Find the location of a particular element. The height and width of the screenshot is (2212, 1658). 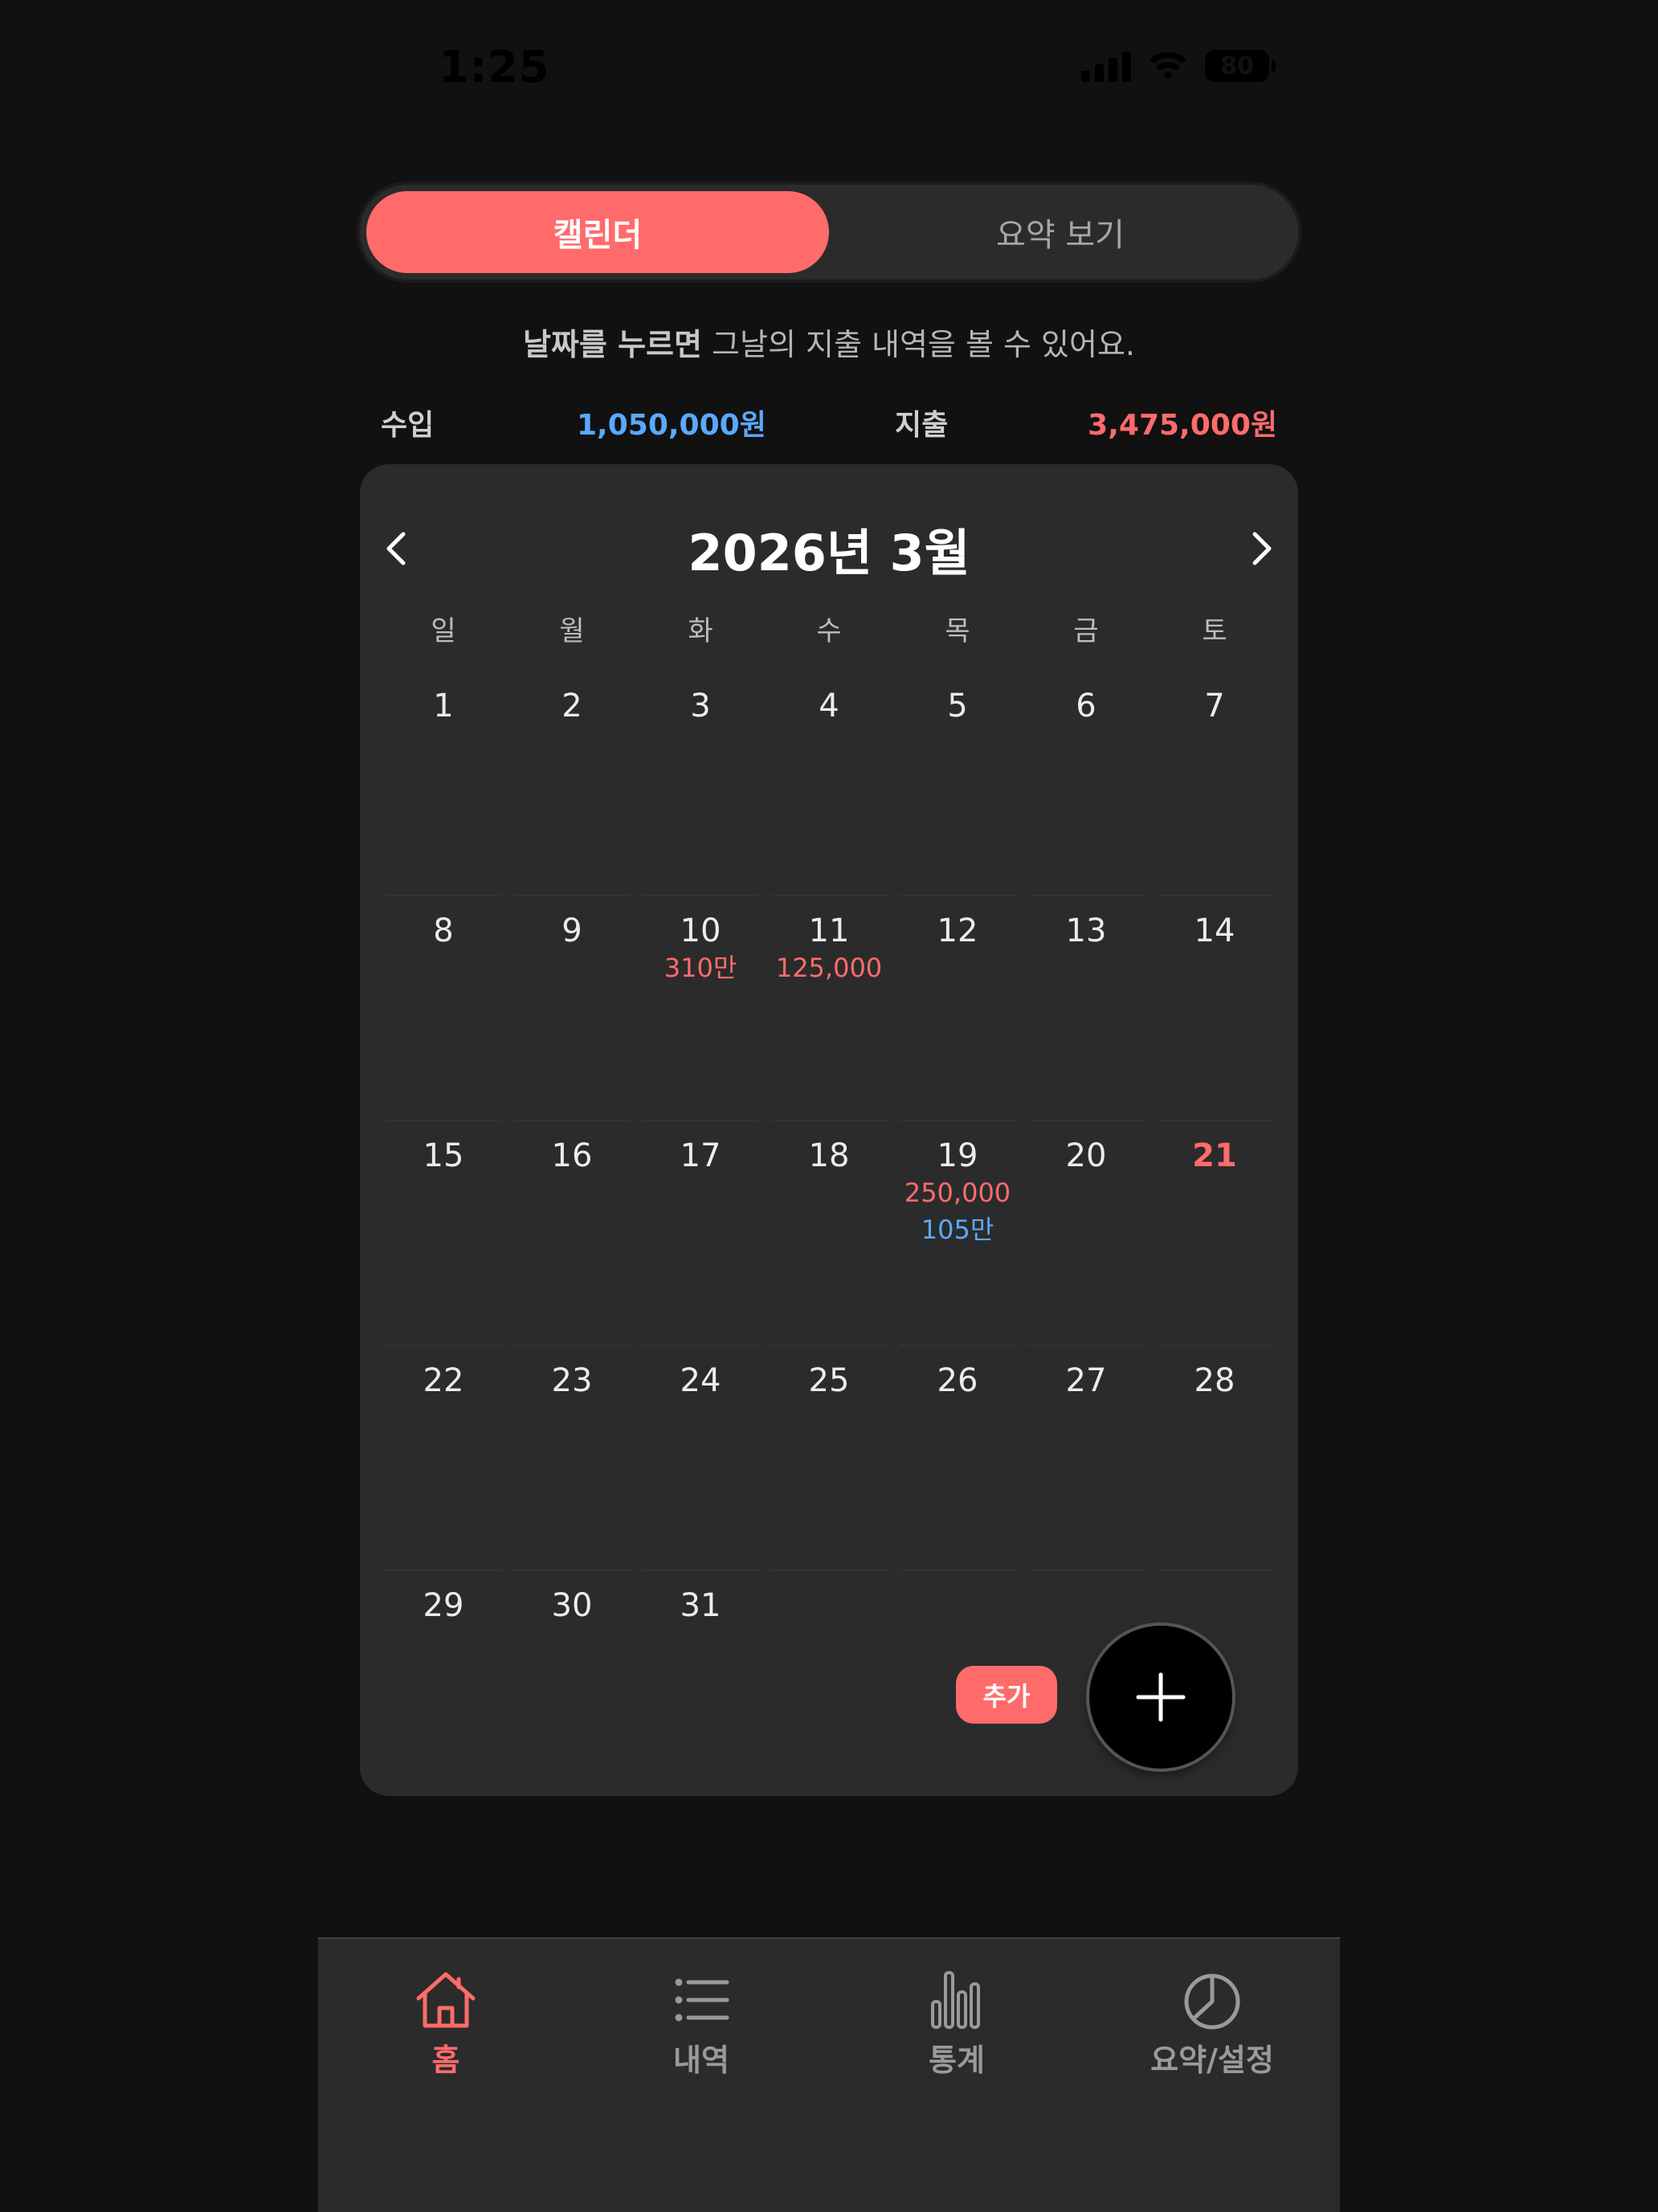

calendar-day: 1 is located at coordinates (443, 783).